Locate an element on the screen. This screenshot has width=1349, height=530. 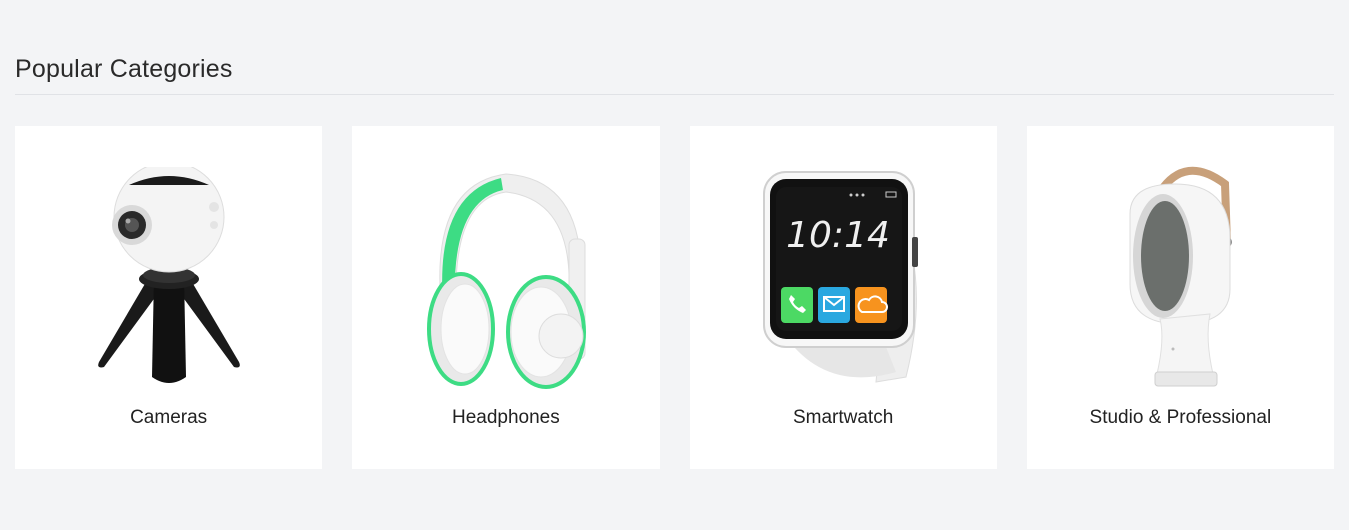
camera-360-icon is located at coordinates (169, 279).